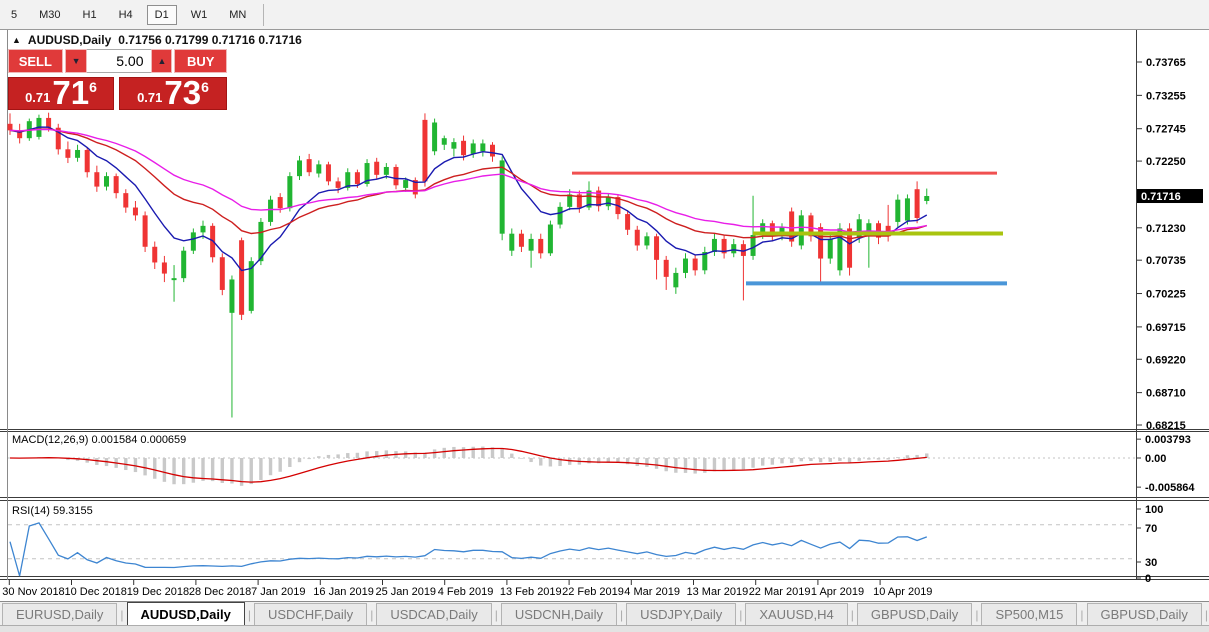  I want to click on one-click-trading-panel: SELL ▼ ▲ BUY 0.71 71 6 0.71 73 6, so click(117, 79).